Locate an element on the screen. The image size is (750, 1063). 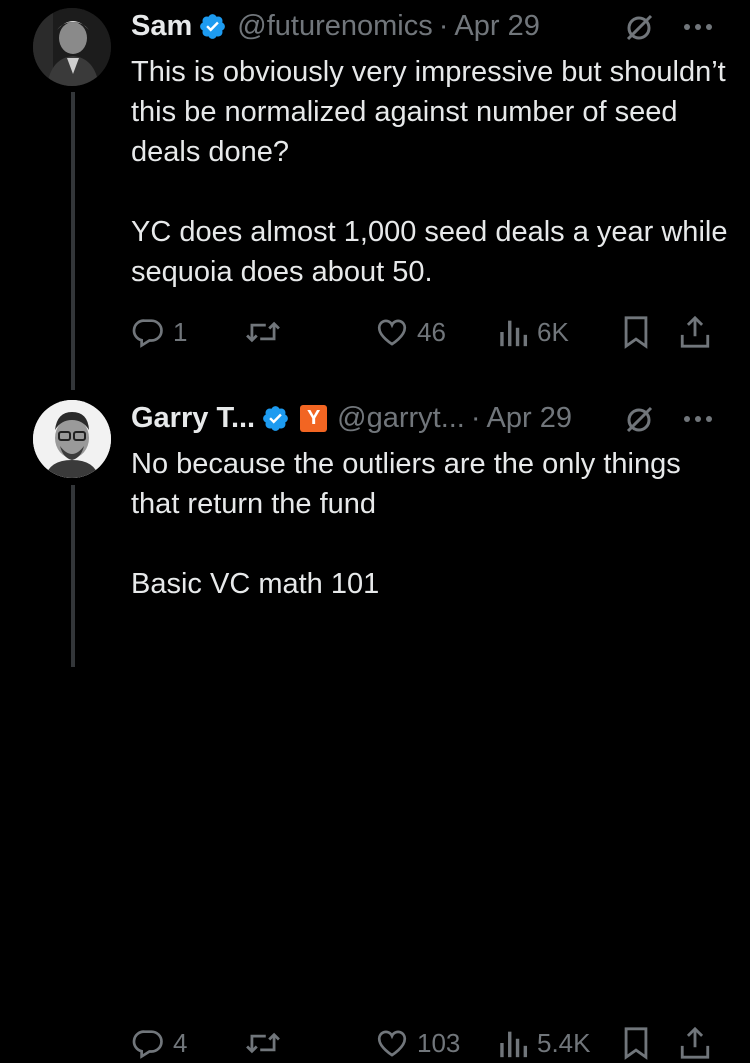
tweet-header: Garry T... Y @garryt... · Apr 29 is located at coordinates (351, 418).